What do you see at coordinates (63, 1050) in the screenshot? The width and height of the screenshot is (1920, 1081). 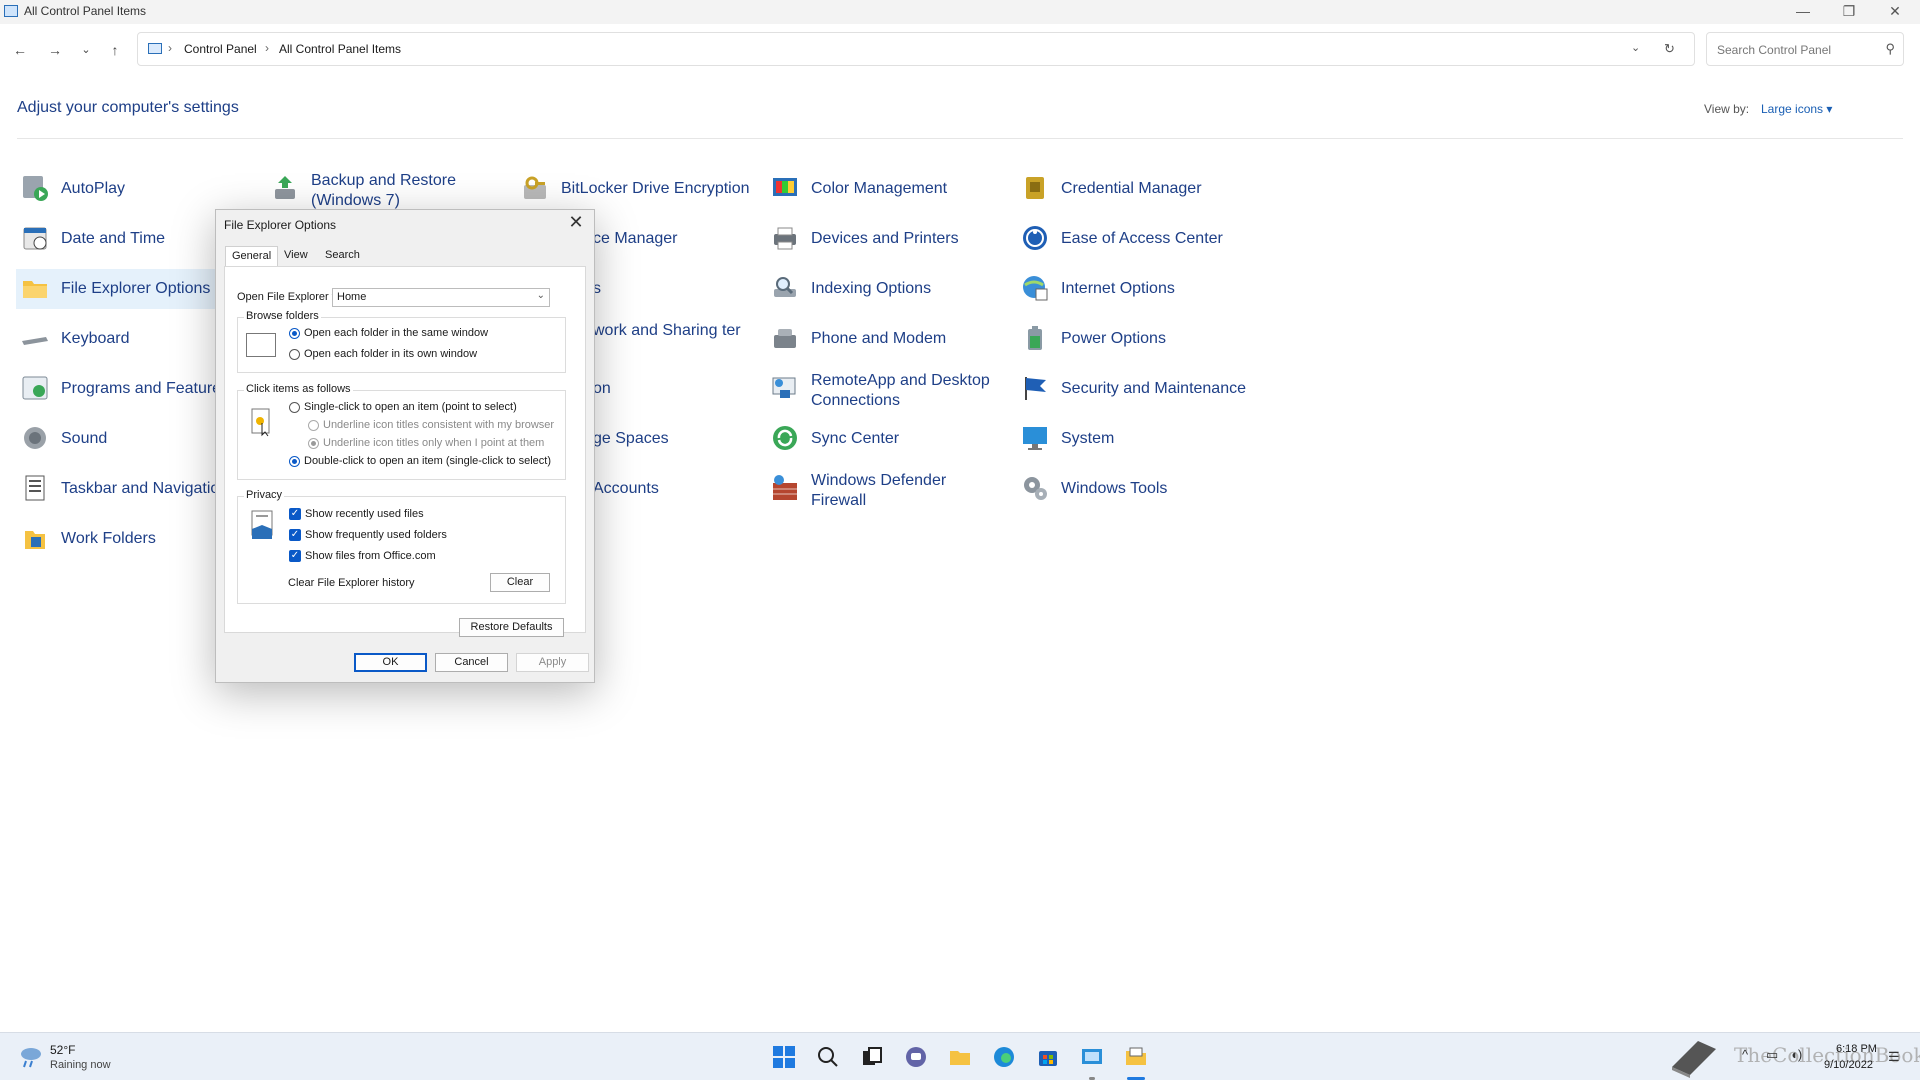 I see `weather-temperature: 52°F` at bounding box center [63, 1050].